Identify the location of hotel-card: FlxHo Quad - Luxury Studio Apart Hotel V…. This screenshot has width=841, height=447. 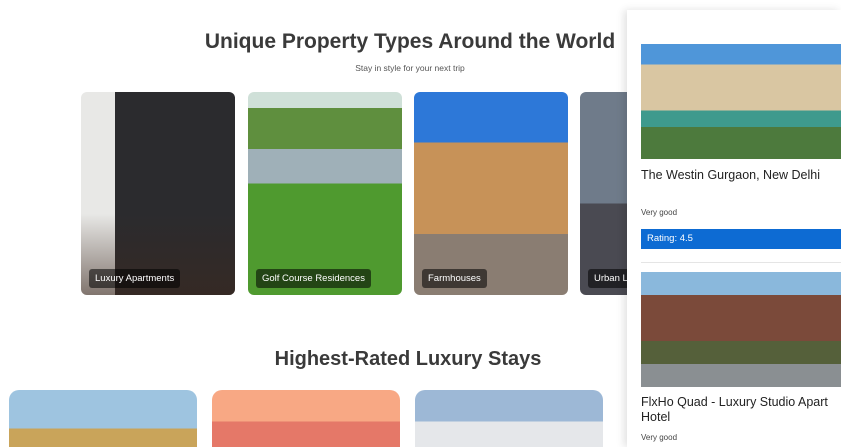
(741, 359).